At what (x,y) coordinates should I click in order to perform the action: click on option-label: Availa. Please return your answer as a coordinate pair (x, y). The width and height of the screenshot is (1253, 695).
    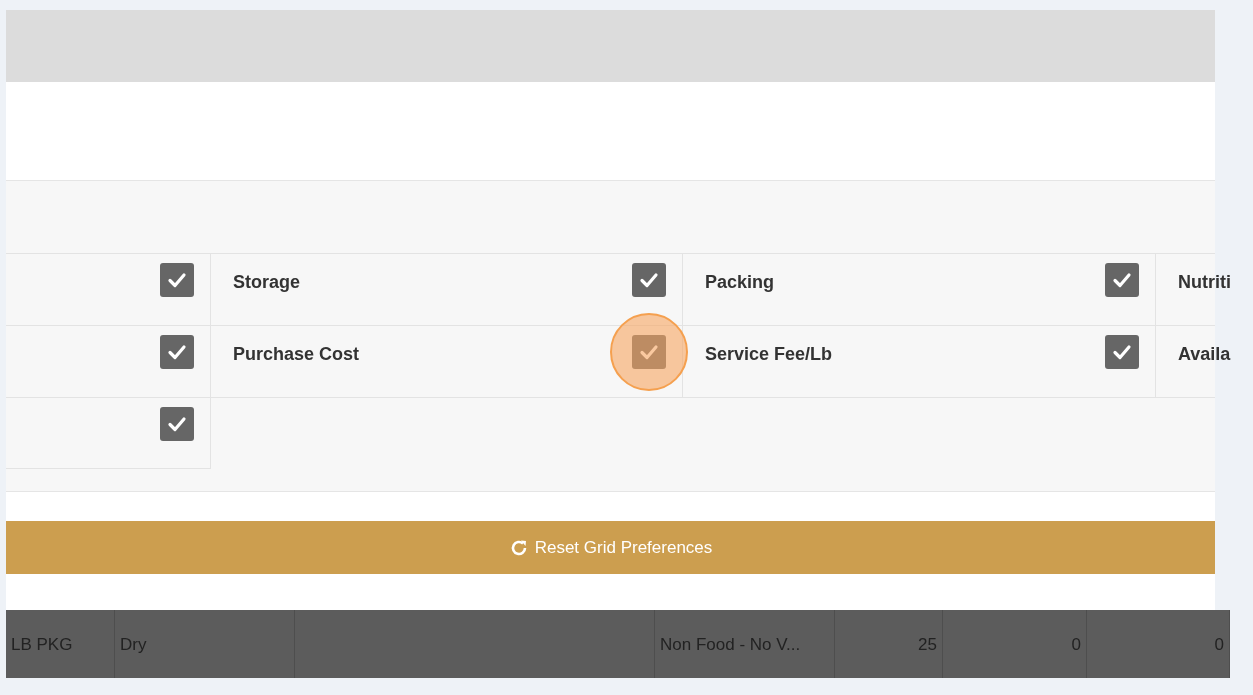
    Looking at the image, I should click on (1204, 354).